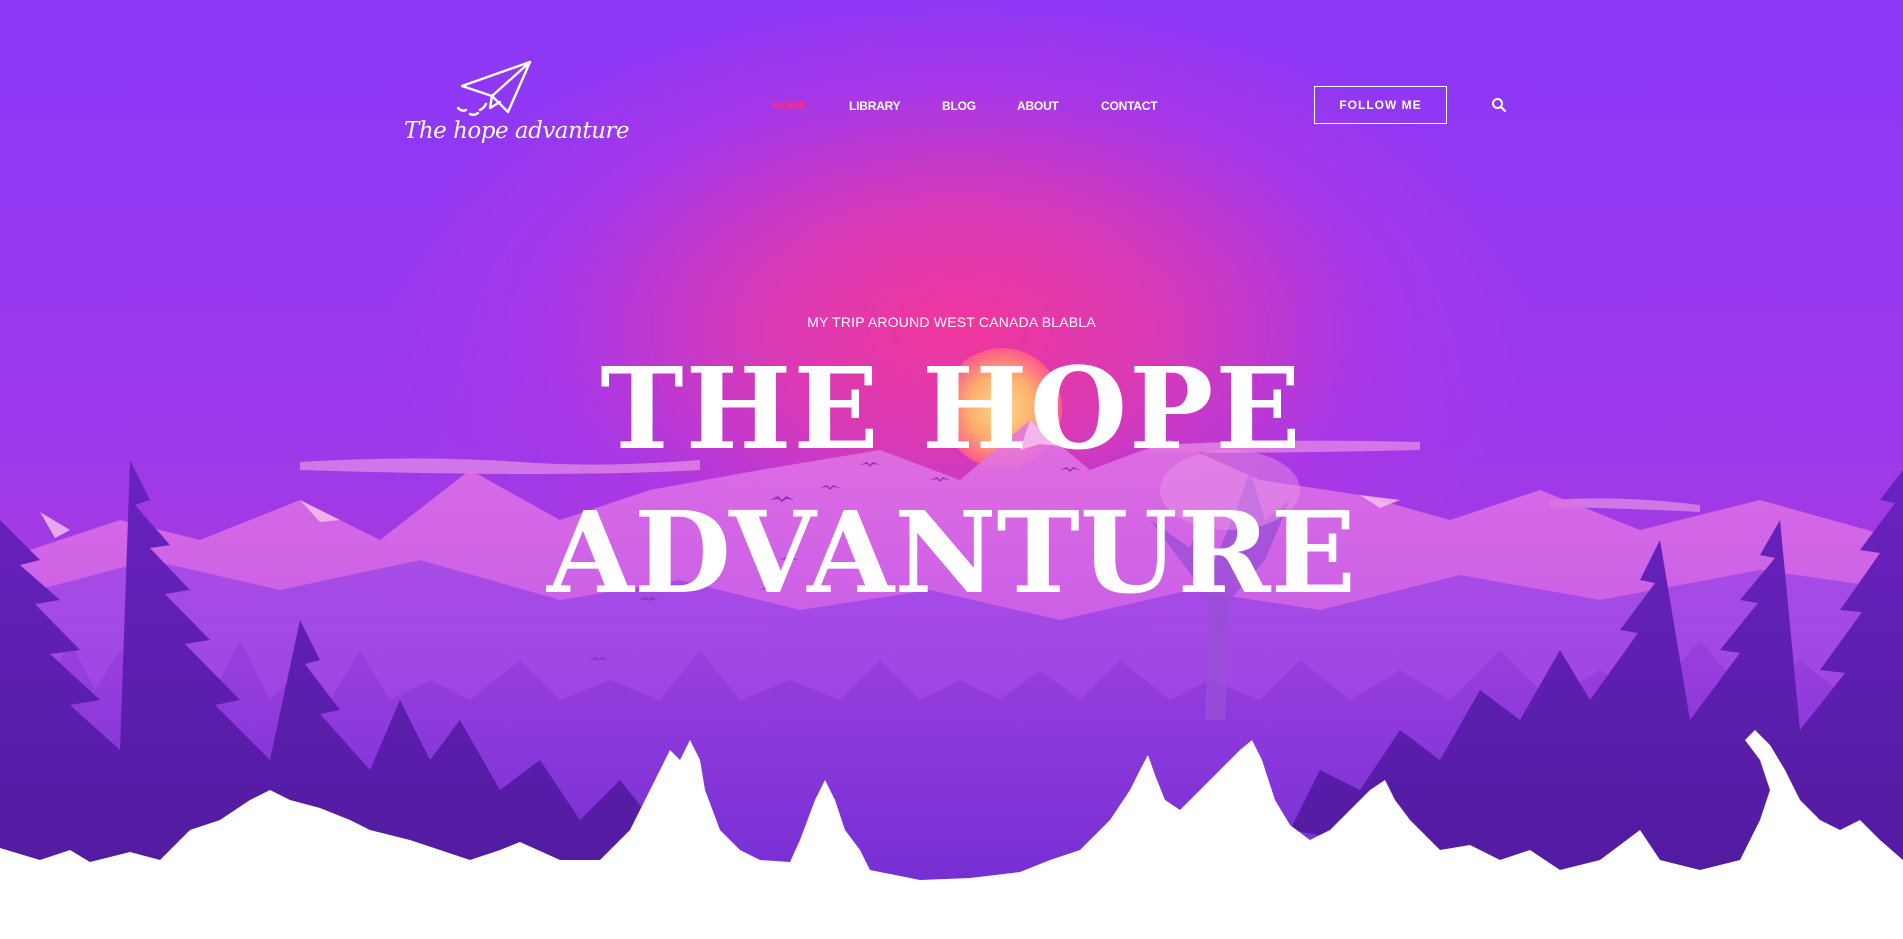 Image resolution: width=1903 pixels, height=939 pixels. I want to click on search-icon, so click(1499, 105).